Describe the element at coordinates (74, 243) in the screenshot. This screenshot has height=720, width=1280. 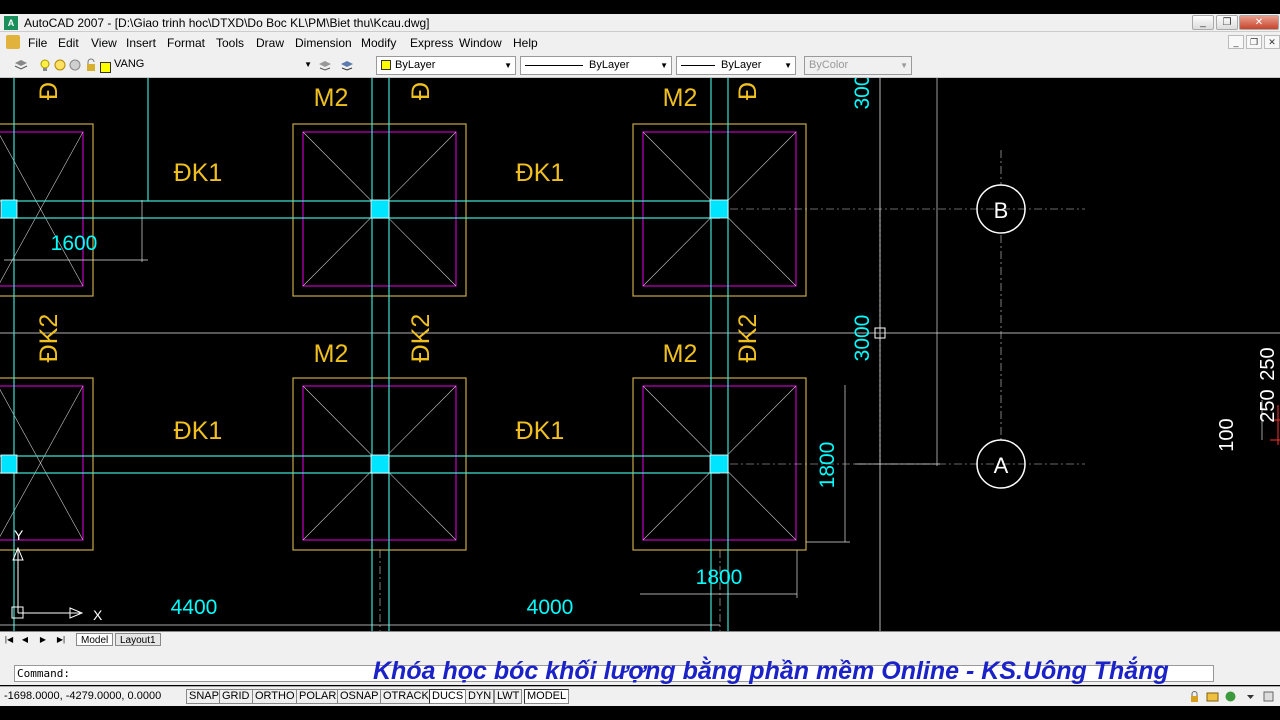
I see `dim-1600: 1600` at that location.